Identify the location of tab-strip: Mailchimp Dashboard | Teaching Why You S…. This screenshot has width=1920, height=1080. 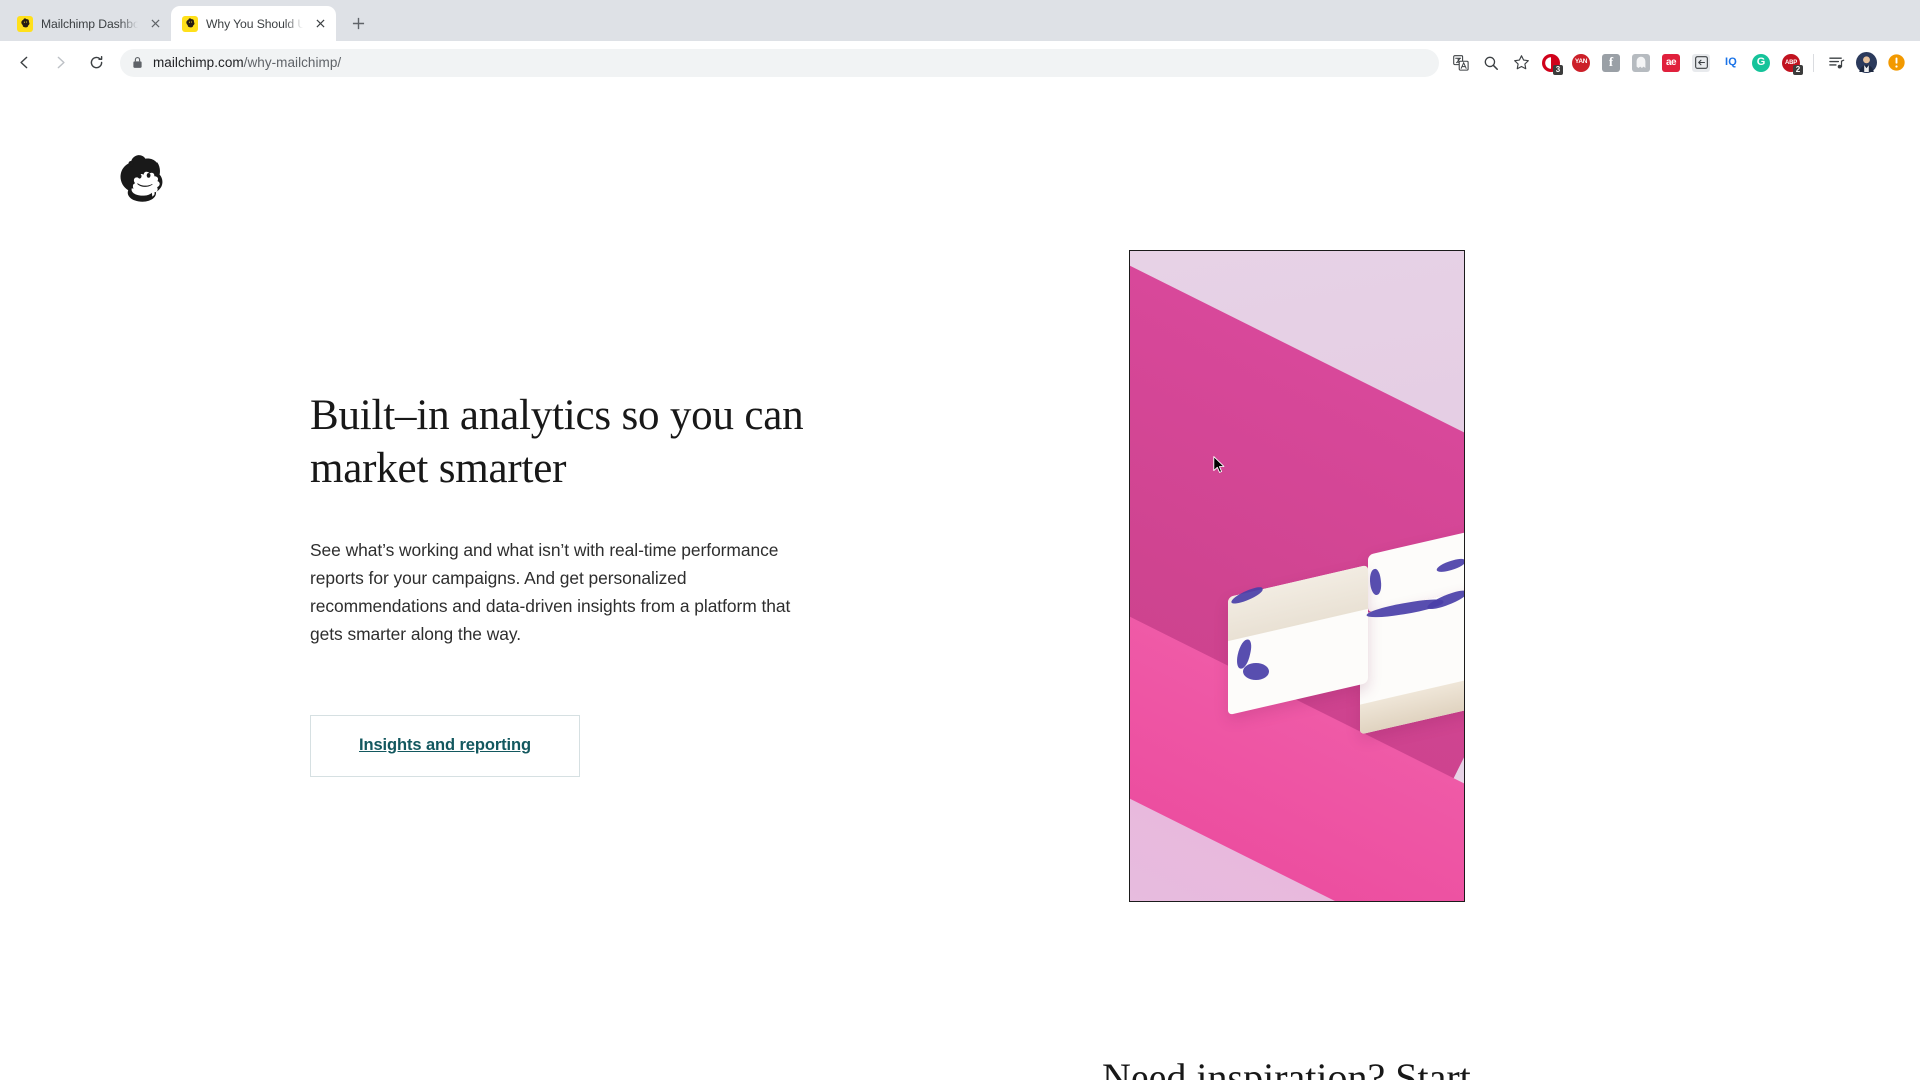
(960, 20).